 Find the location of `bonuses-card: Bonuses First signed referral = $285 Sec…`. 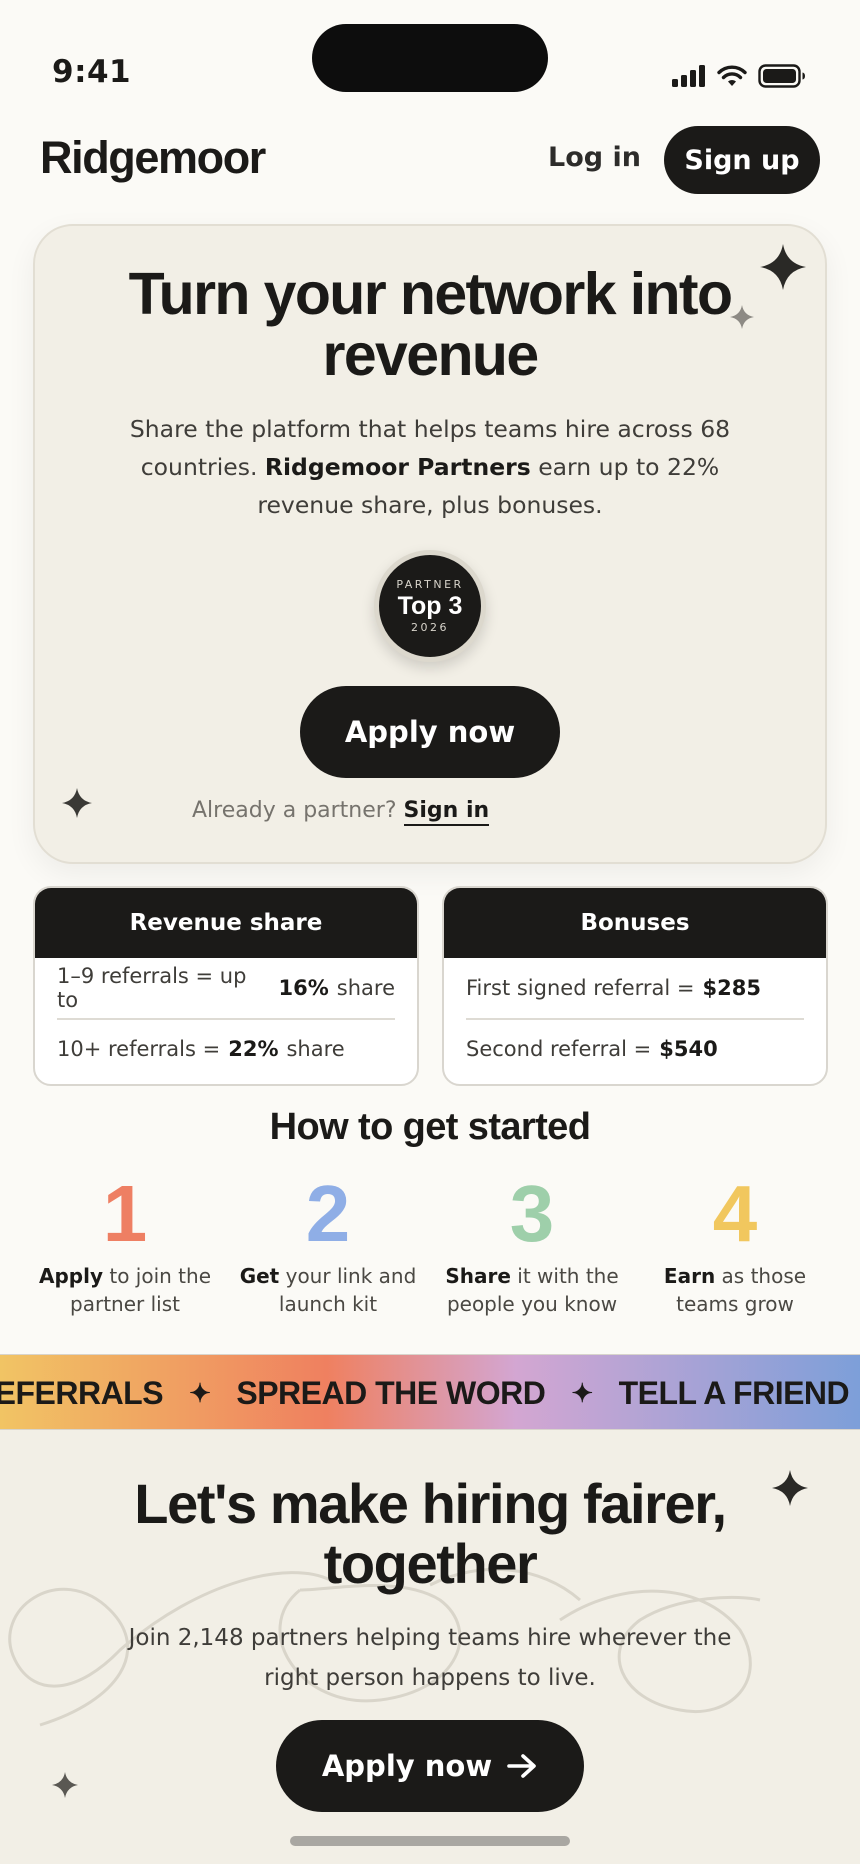

bonuses-card: Bonuses First signed referral = $285 Sec… is located at coordinates (635, 986).